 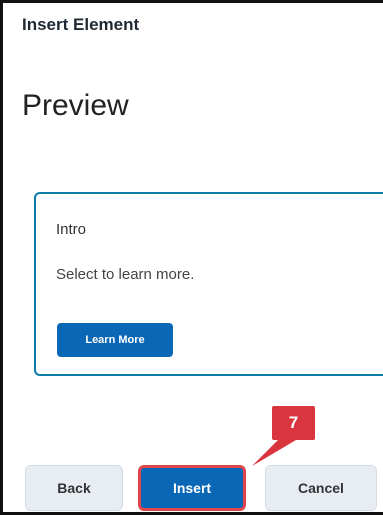 I want to click on learn-more-button: Learn More, so click(x=115, y=340).